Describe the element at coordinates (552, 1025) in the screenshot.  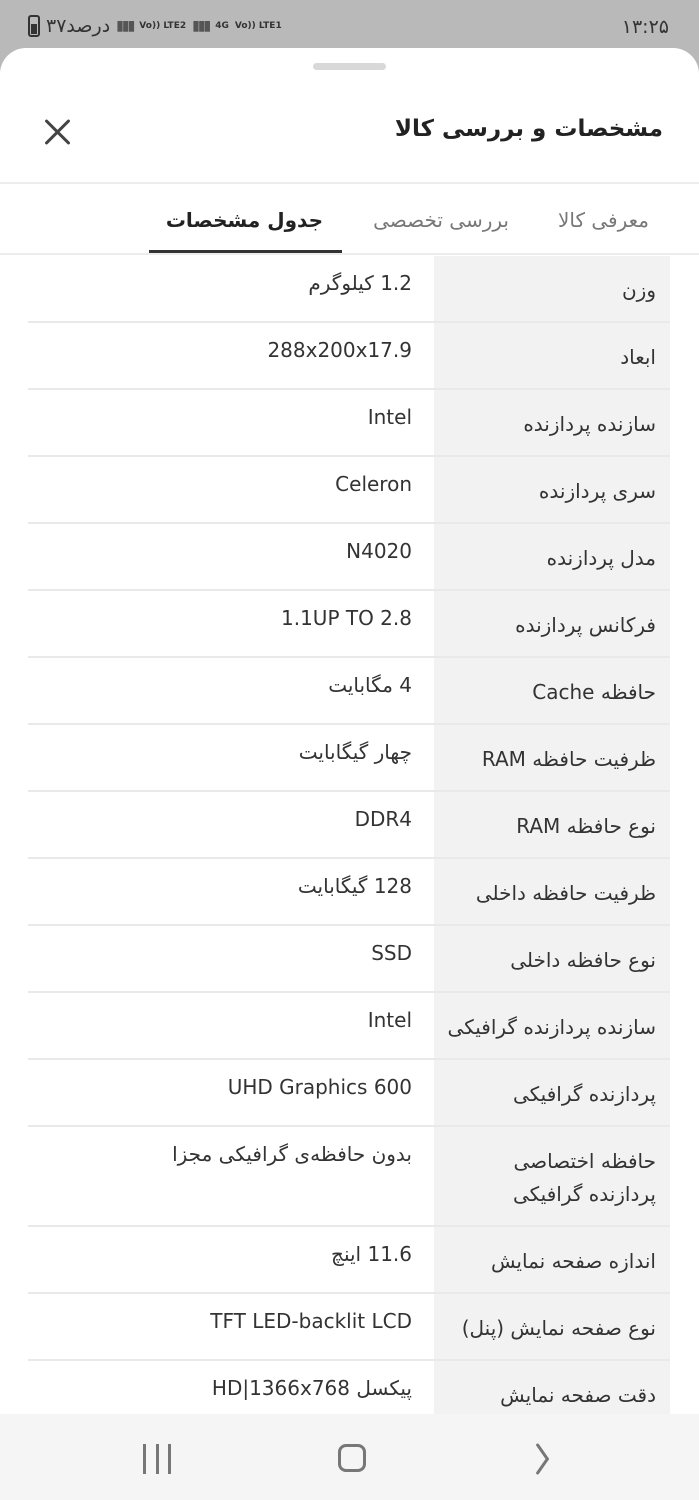
I see `spec-key: سازنده پردازنده گرافیکی` at that location.